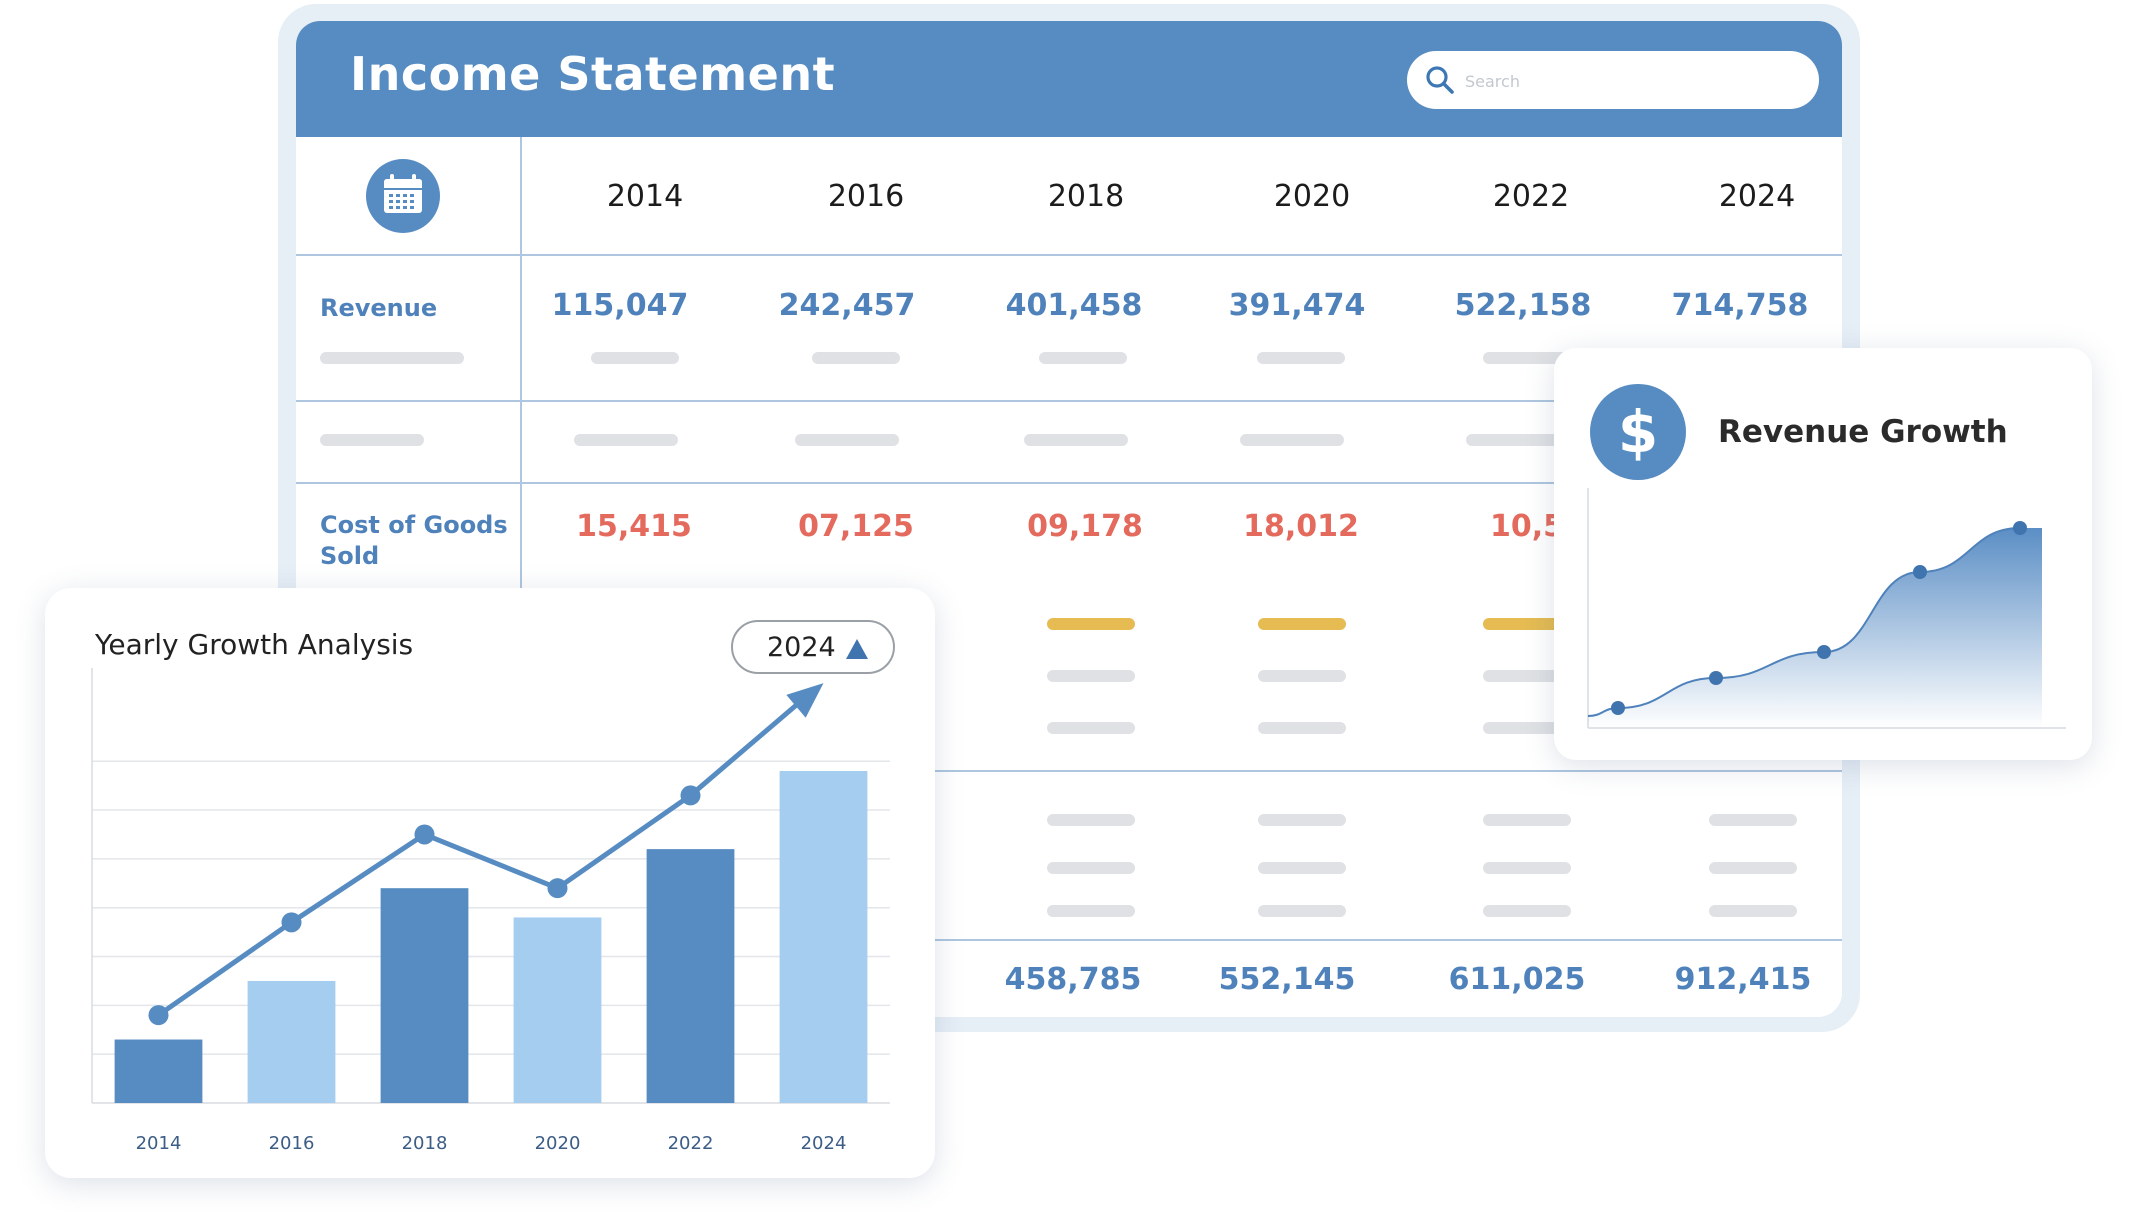 The image size is (2142, 1214). Describe the element at coordinates (1740, 305) in the screenshot. I see `revenue-value: 714,758` at that location.